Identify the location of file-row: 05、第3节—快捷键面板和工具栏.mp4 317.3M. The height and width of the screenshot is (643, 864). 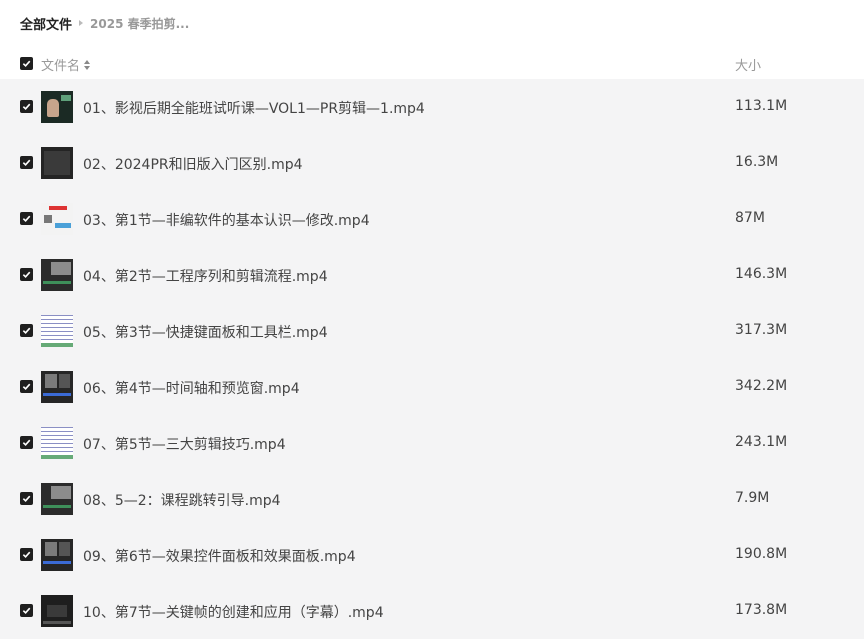
(432, 331).